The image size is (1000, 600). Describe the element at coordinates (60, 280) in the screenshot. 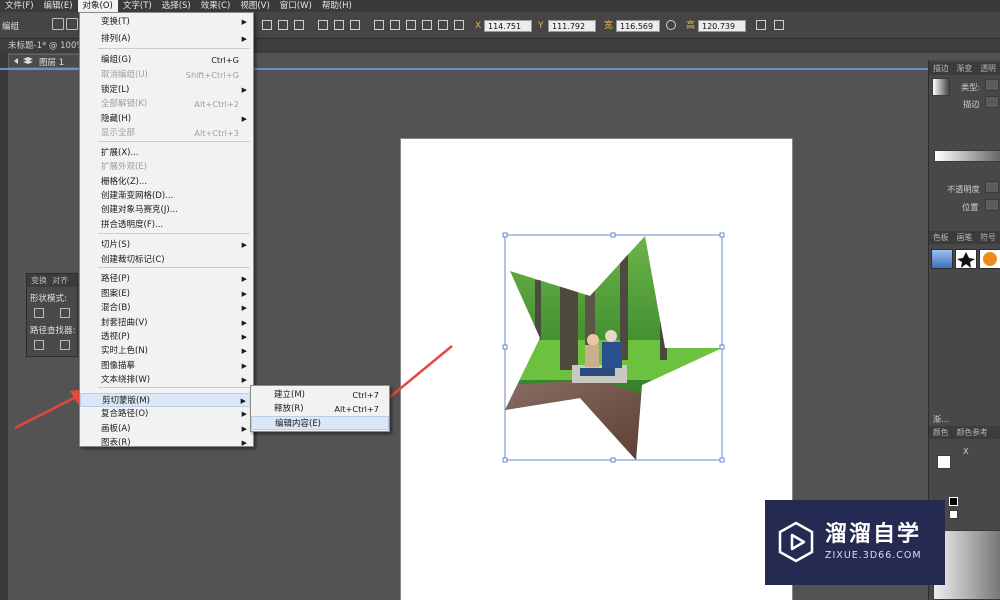

I see `tab-align: 对齐` at that location.